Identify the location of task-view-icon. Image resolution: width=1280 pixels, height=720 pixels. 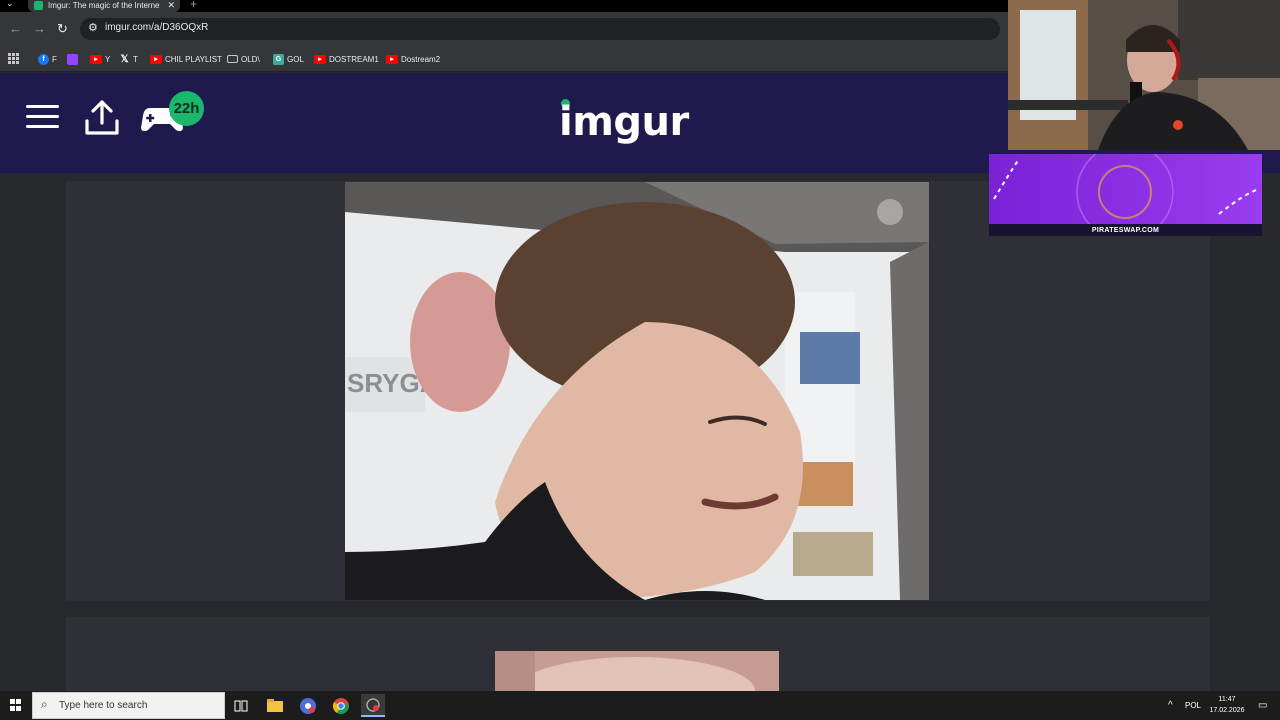
(241, 705).